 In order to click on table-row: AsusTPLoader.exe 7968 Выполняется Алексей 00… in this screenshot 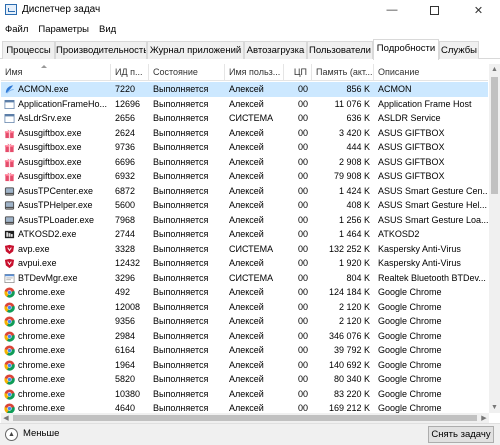, I will do `click(244, 220)`.